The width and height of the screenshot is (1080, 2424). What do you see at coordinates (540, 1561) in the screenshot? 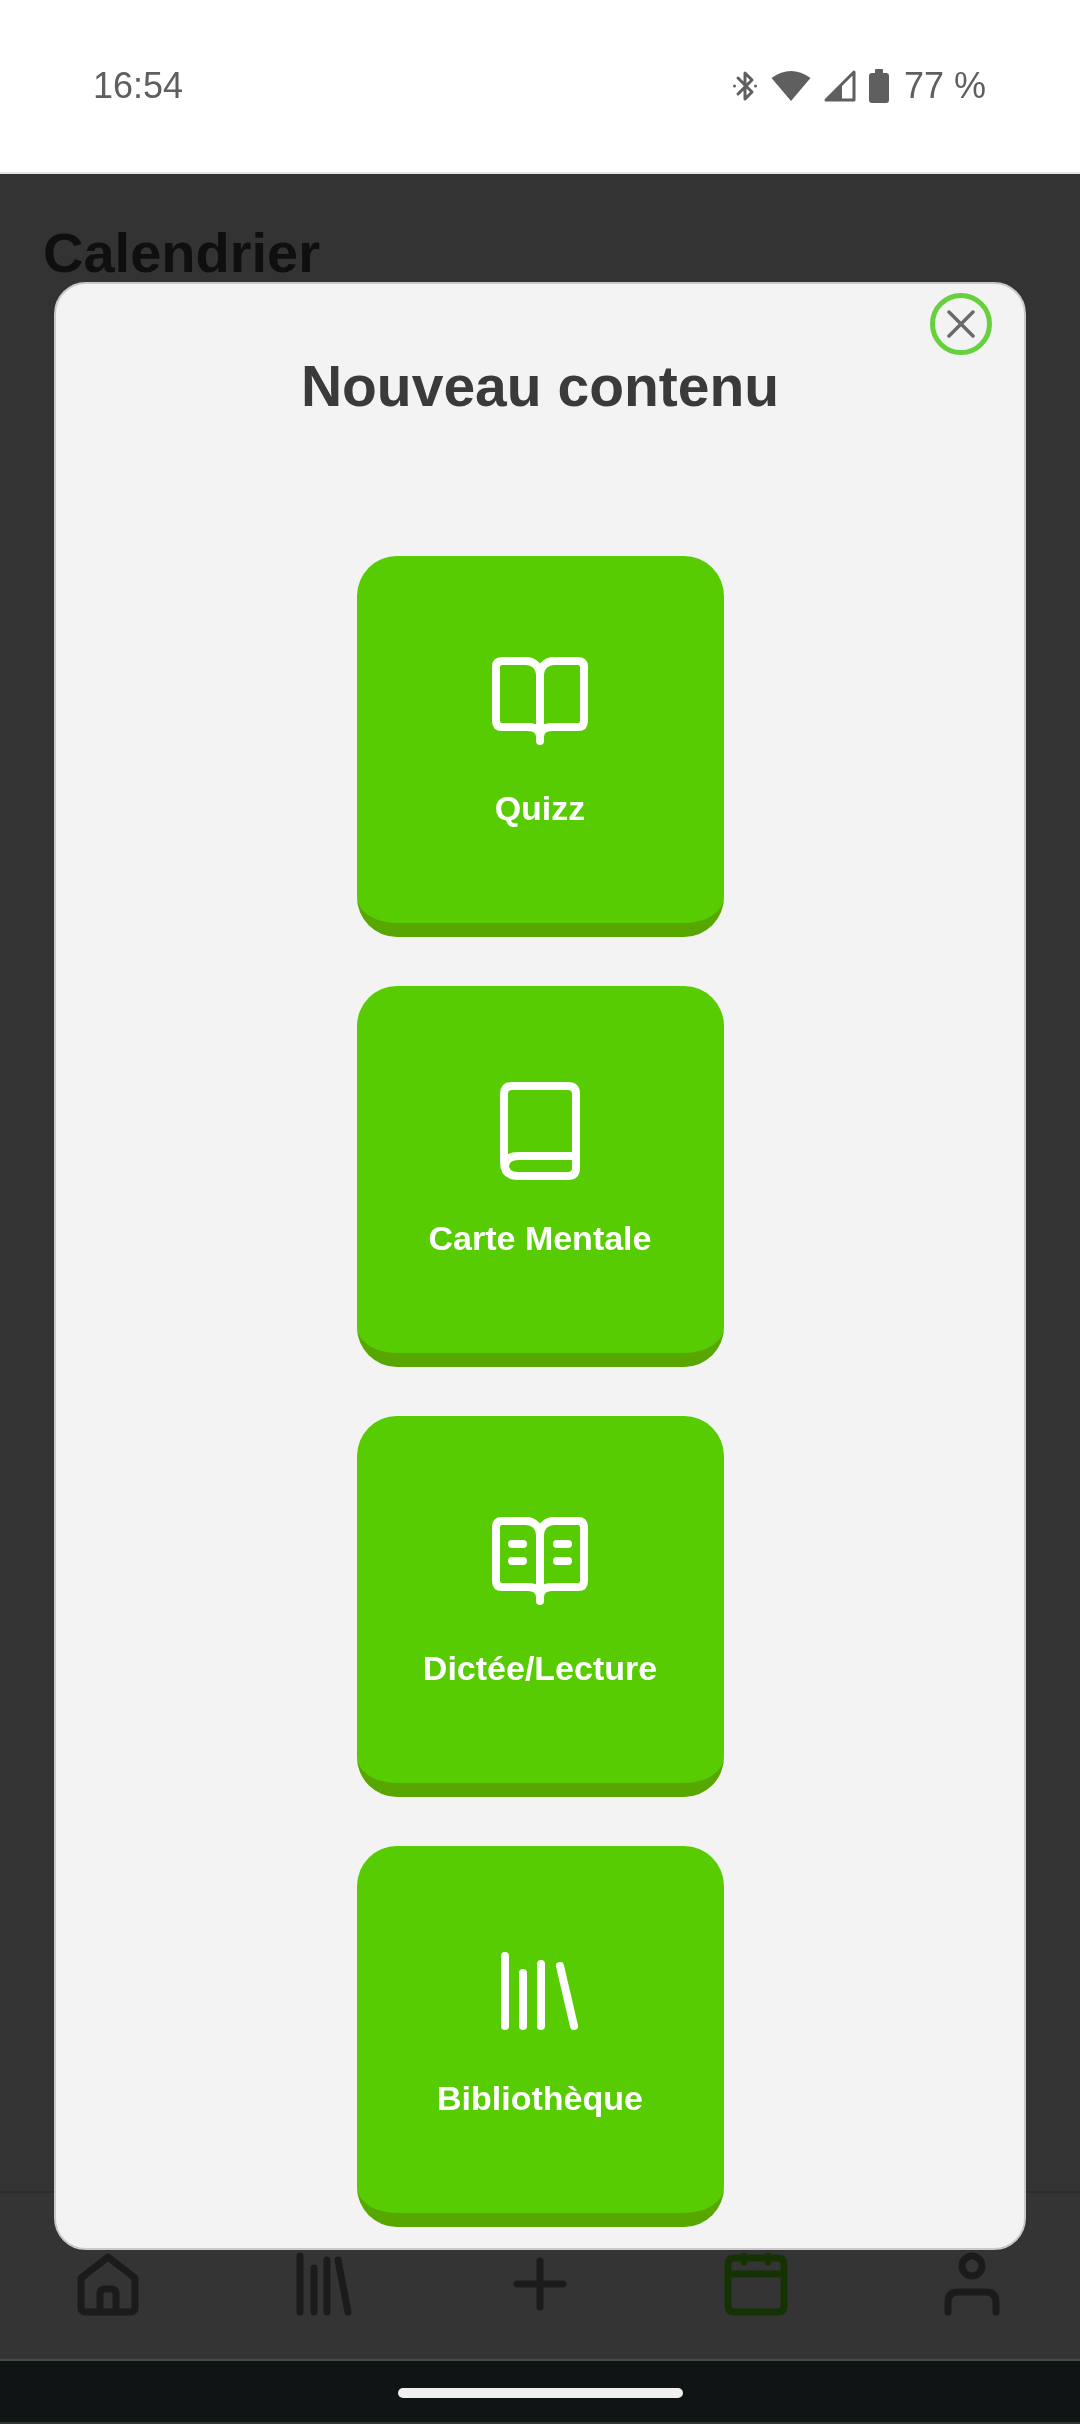
I see `open-book-with-lines-icon` at bounding box center [540, 1561].